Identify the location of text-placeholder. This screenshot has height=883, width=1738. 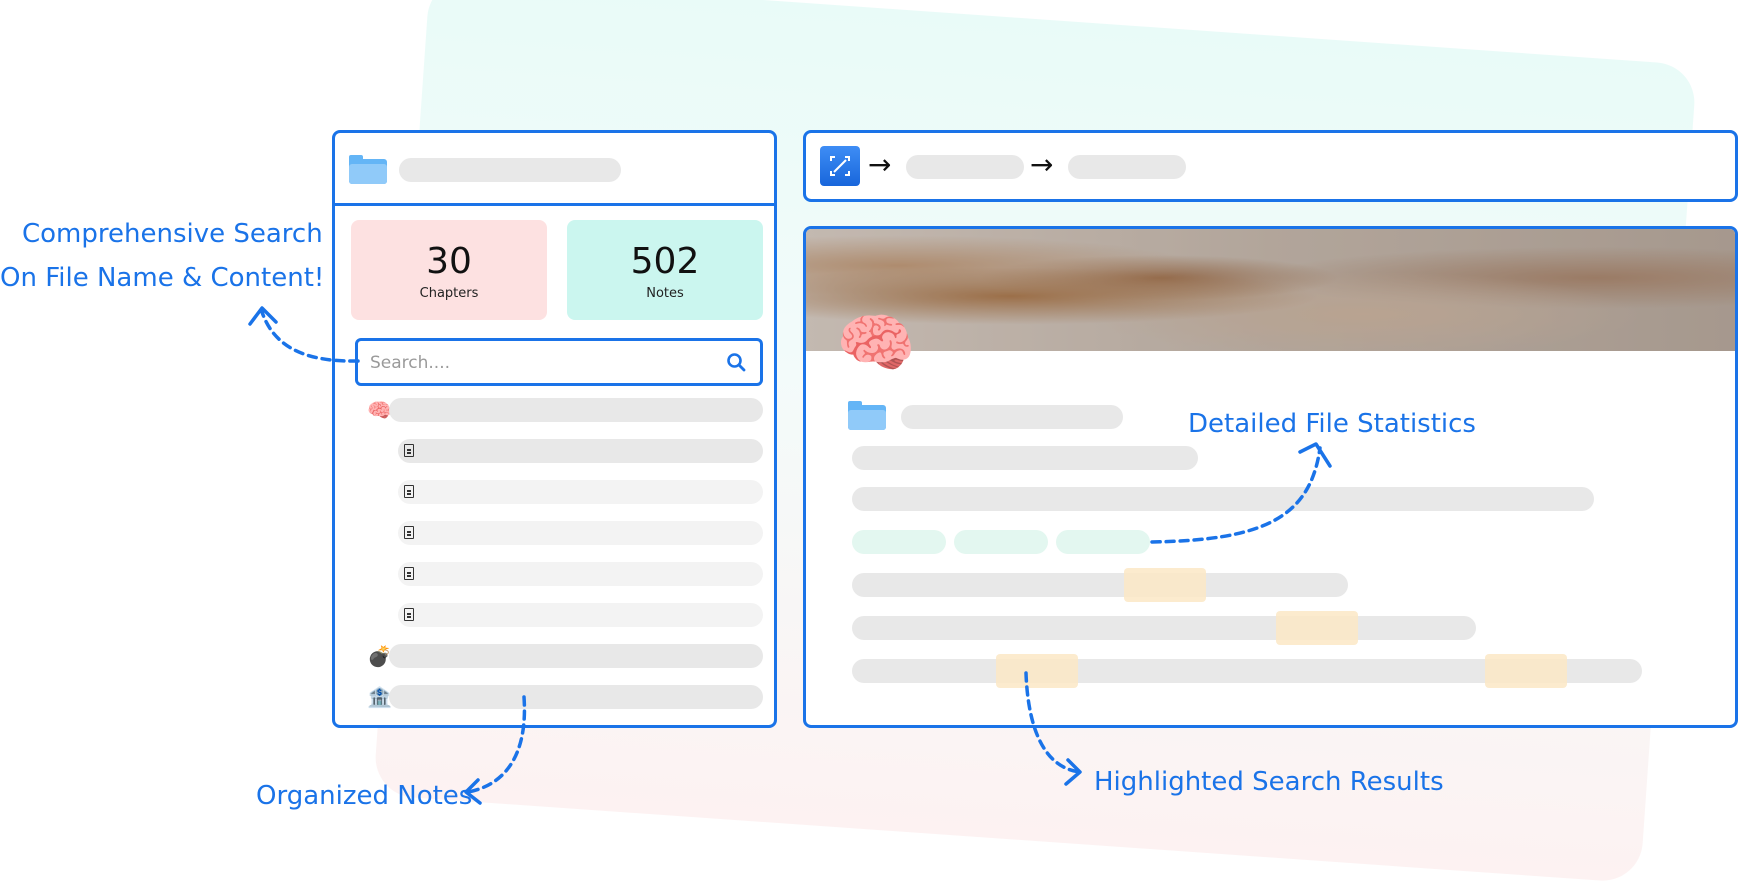
(1223, 499).